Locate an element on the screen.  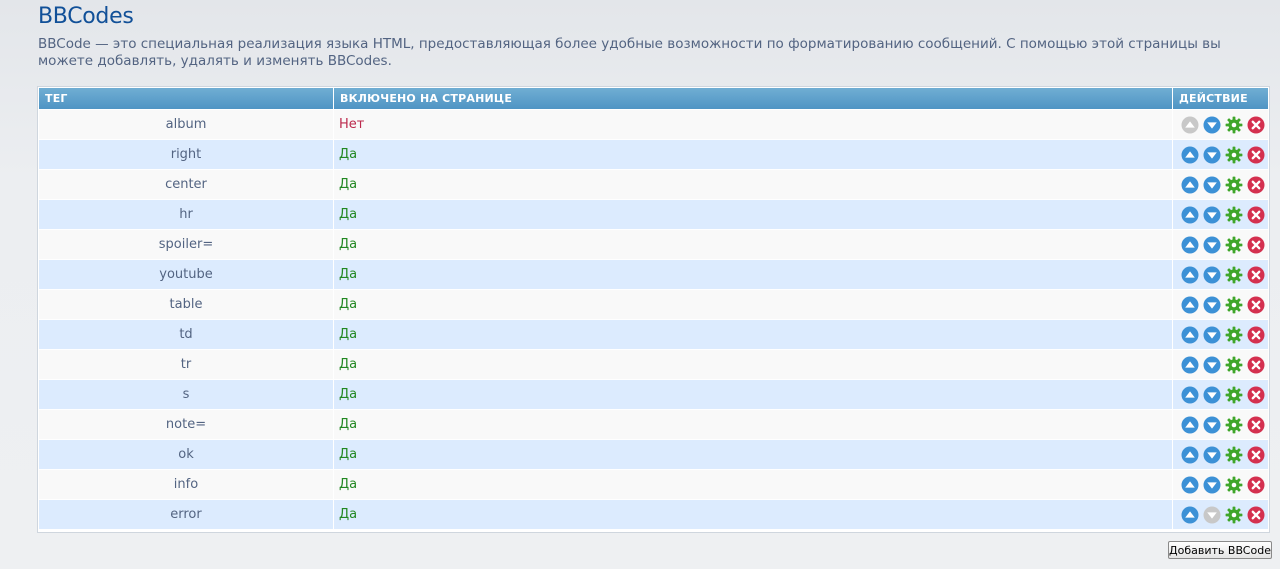
bbcode-tag-cell: note= is located at coordinates (186, 424).